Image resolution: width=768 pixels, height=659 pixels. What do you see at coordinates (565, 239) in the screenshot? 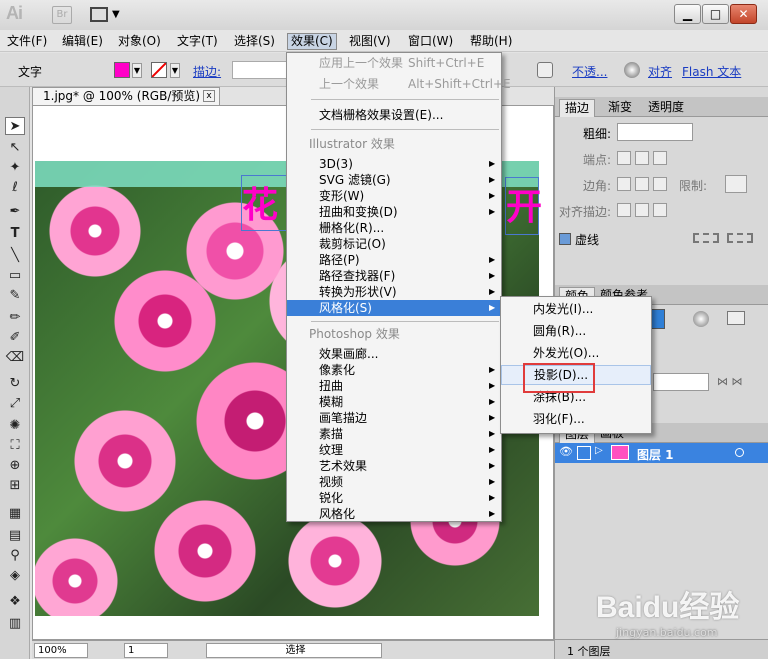
I see `dashed-line-checkbox` at bounding box center [565, 239].